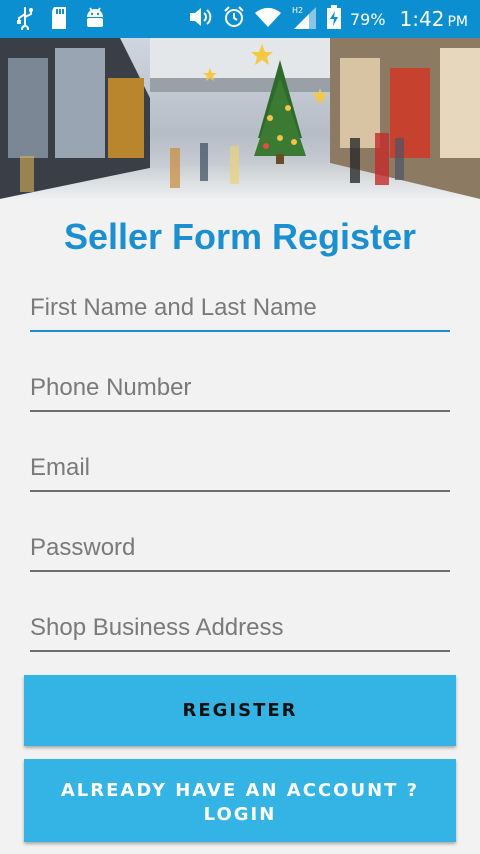  Describe the element at coordinates (25, 20) in the screenshot. I see `usb-icon` at that location.